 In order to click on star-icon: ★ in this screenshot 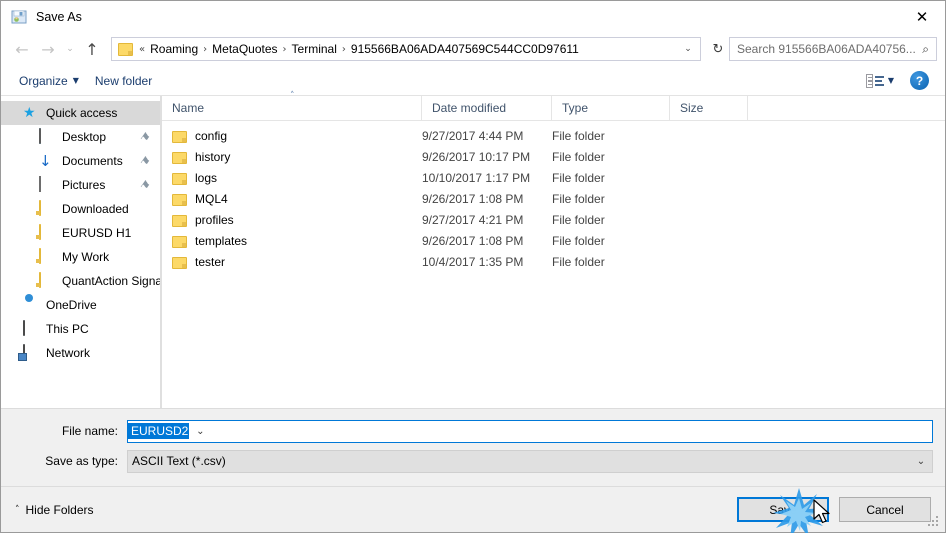, I will do `click(29, 113)`.